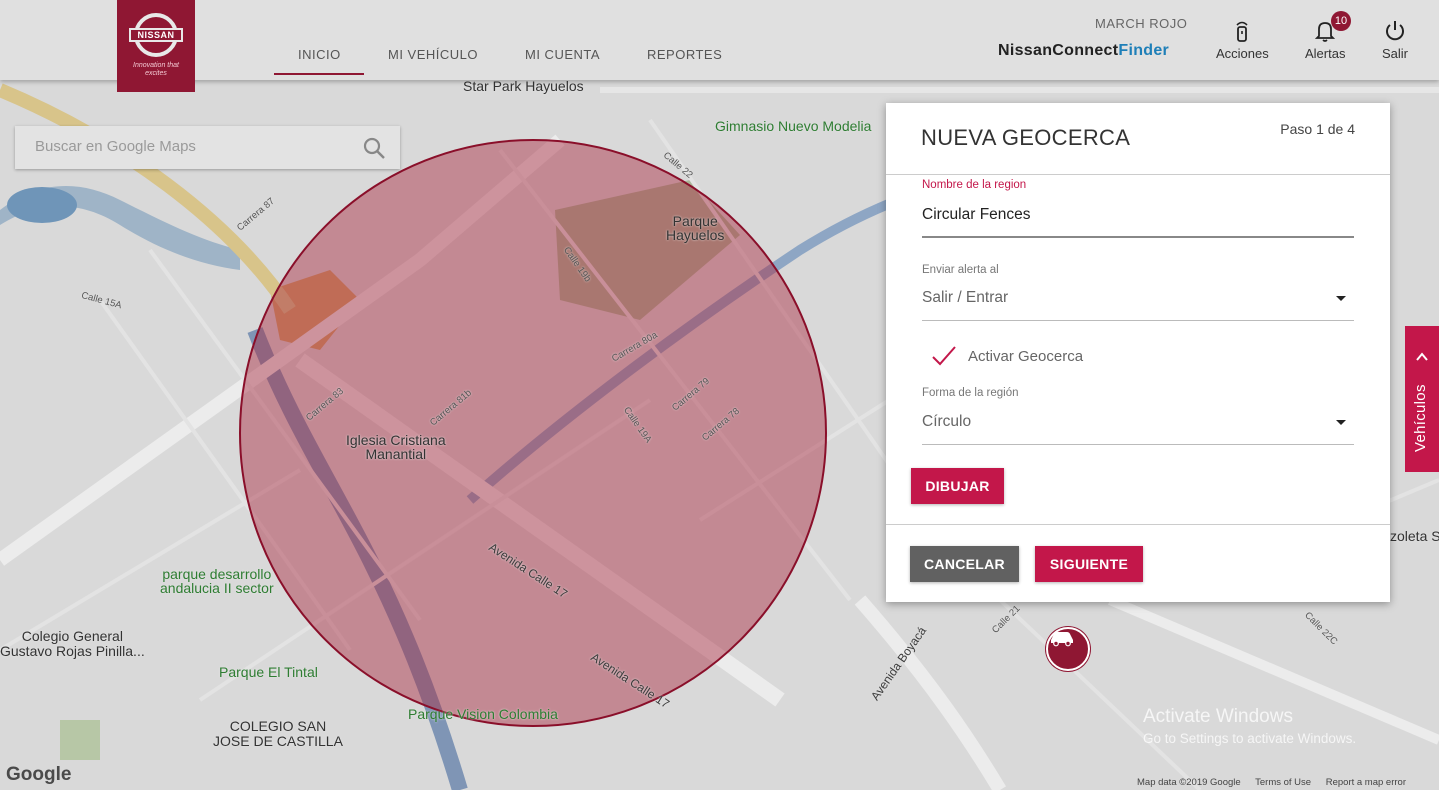  I want to click on map-label-parque-vision: Parque Vision Colombia, so click(483, 714).